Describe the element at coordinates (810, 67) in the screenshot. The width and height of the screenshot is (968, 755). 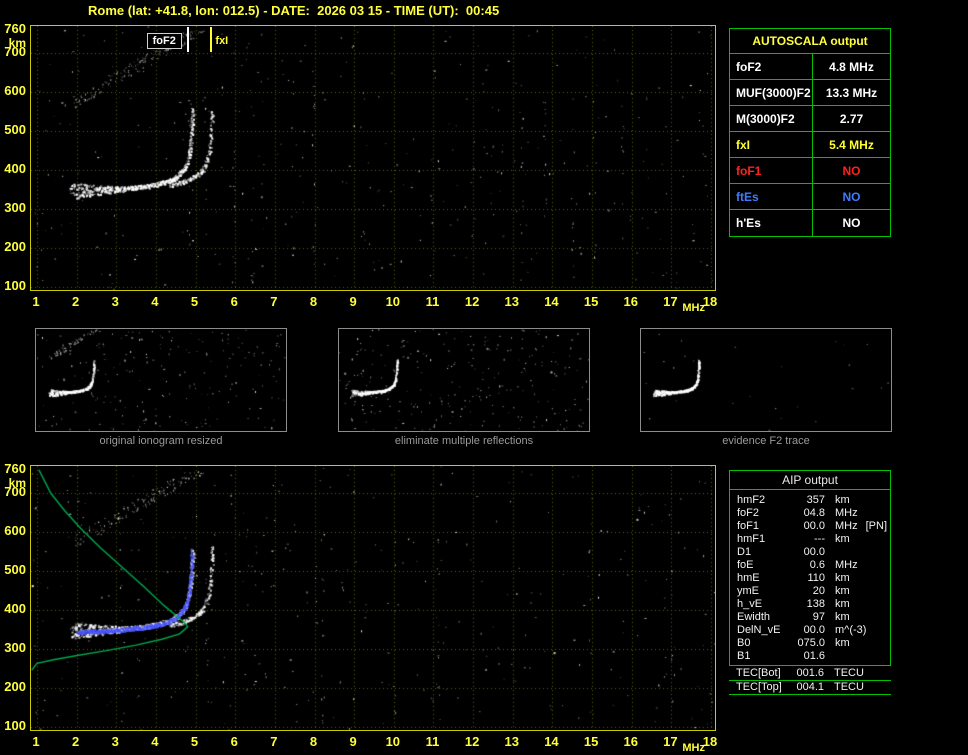
I see `autoscala-row-fof2: foF2 4.8 MHz` at that location.